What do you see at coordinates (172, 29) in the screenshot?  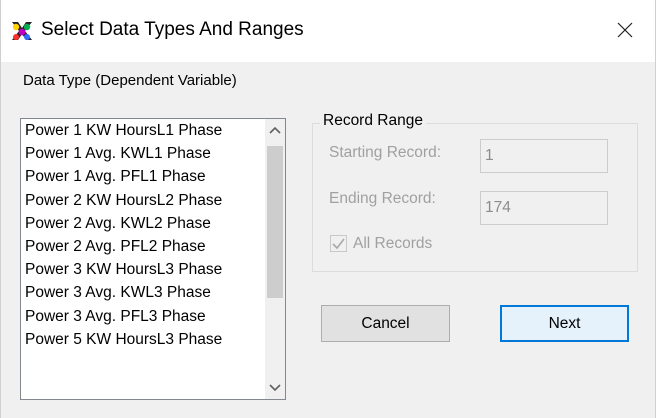 I see `window-title: Select Data Types And Ranges` at bounding box center [172, 29].